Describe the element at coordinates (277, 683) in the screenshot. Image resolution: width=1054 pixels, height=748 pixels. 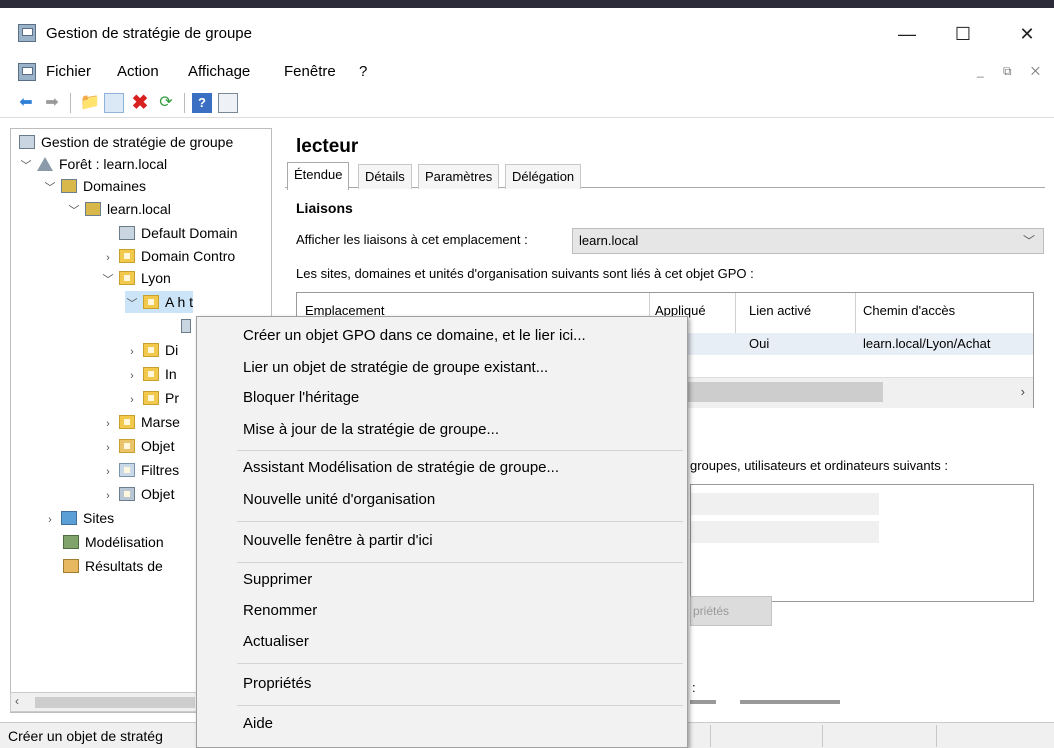
I see `menu-item-properties: Propriétés` at that location.